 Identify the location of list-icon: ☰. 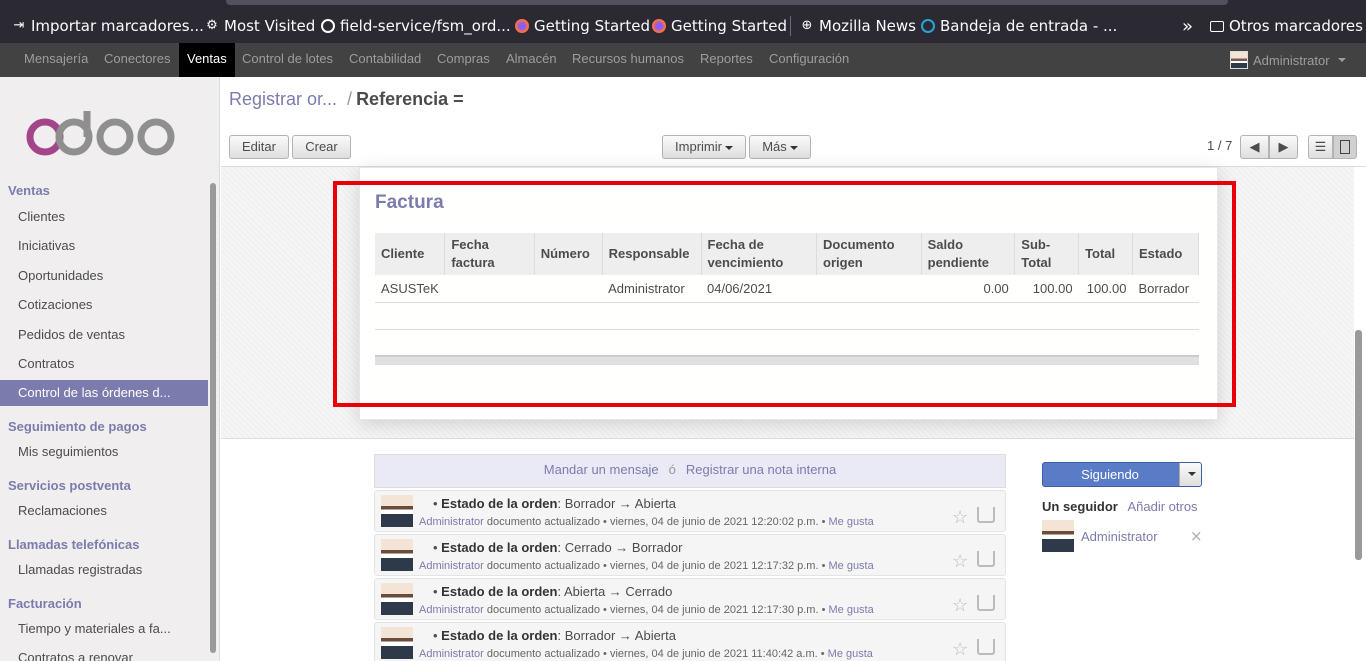
(1320, 146).